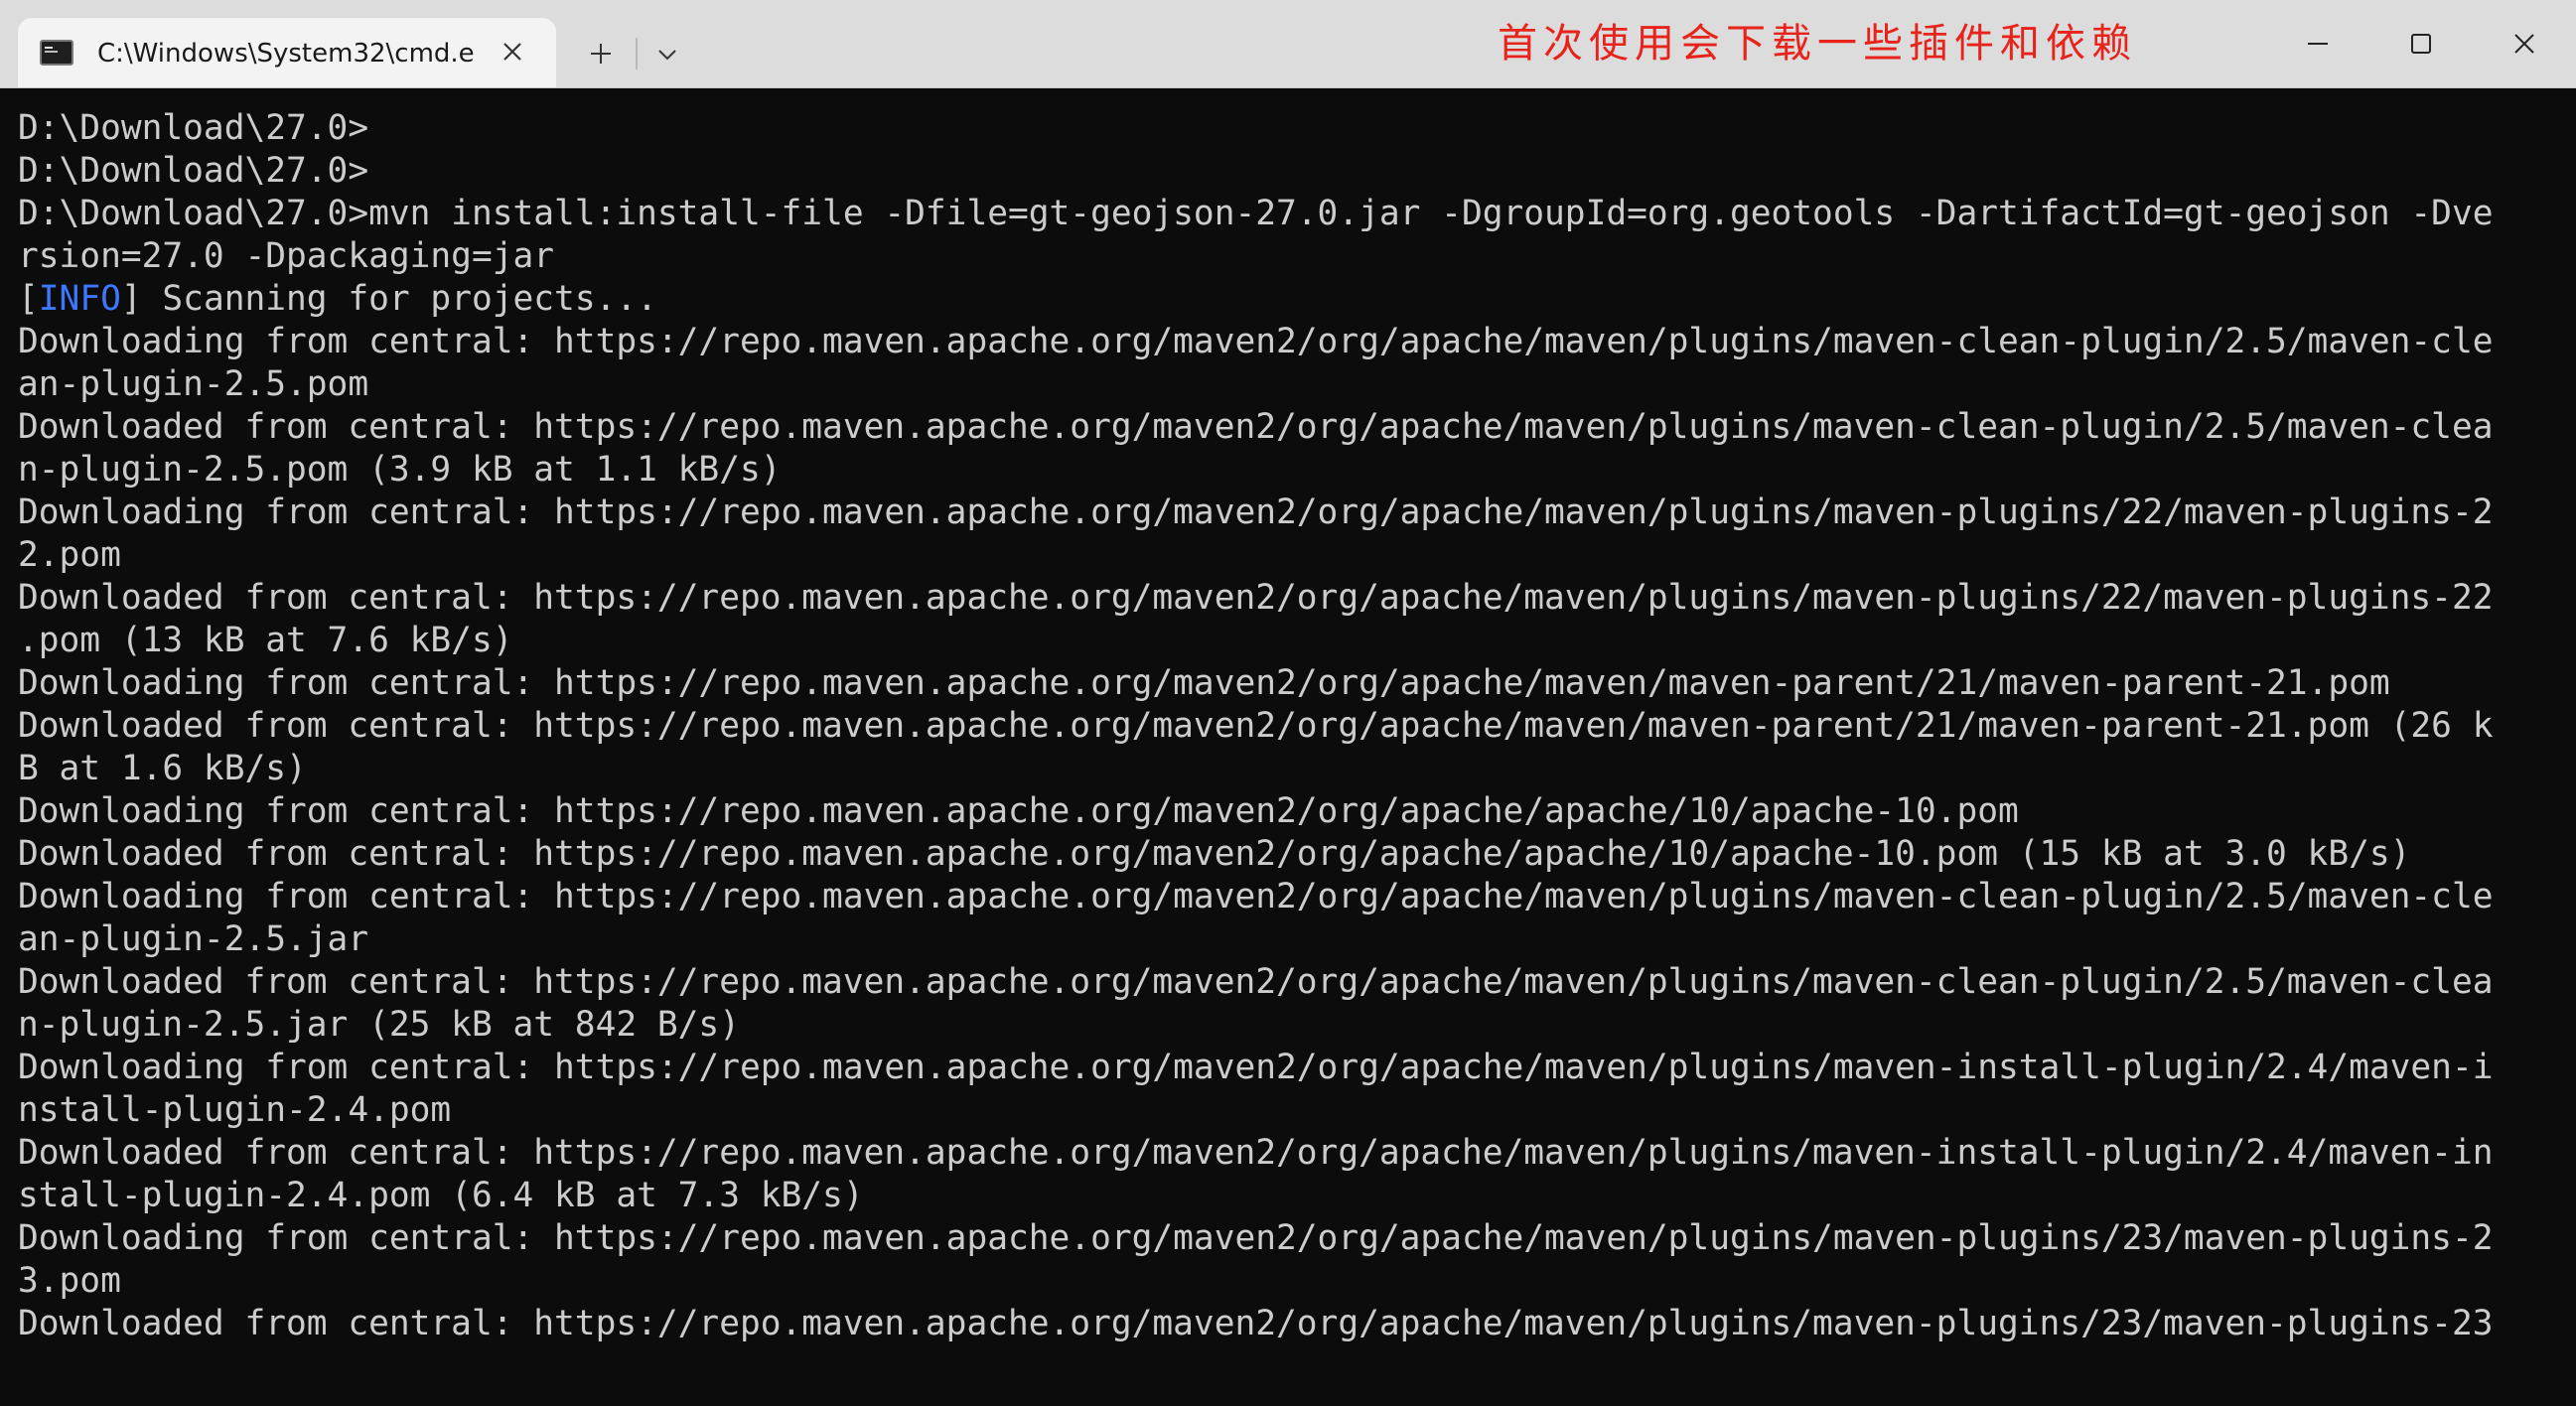 This screenshot has width=2576, height=1406. What do you see at coordinates (163, 768) in the screenshot?
I see `console-line: B at 1.6 kB/s)` at bounding box center [163, 768].